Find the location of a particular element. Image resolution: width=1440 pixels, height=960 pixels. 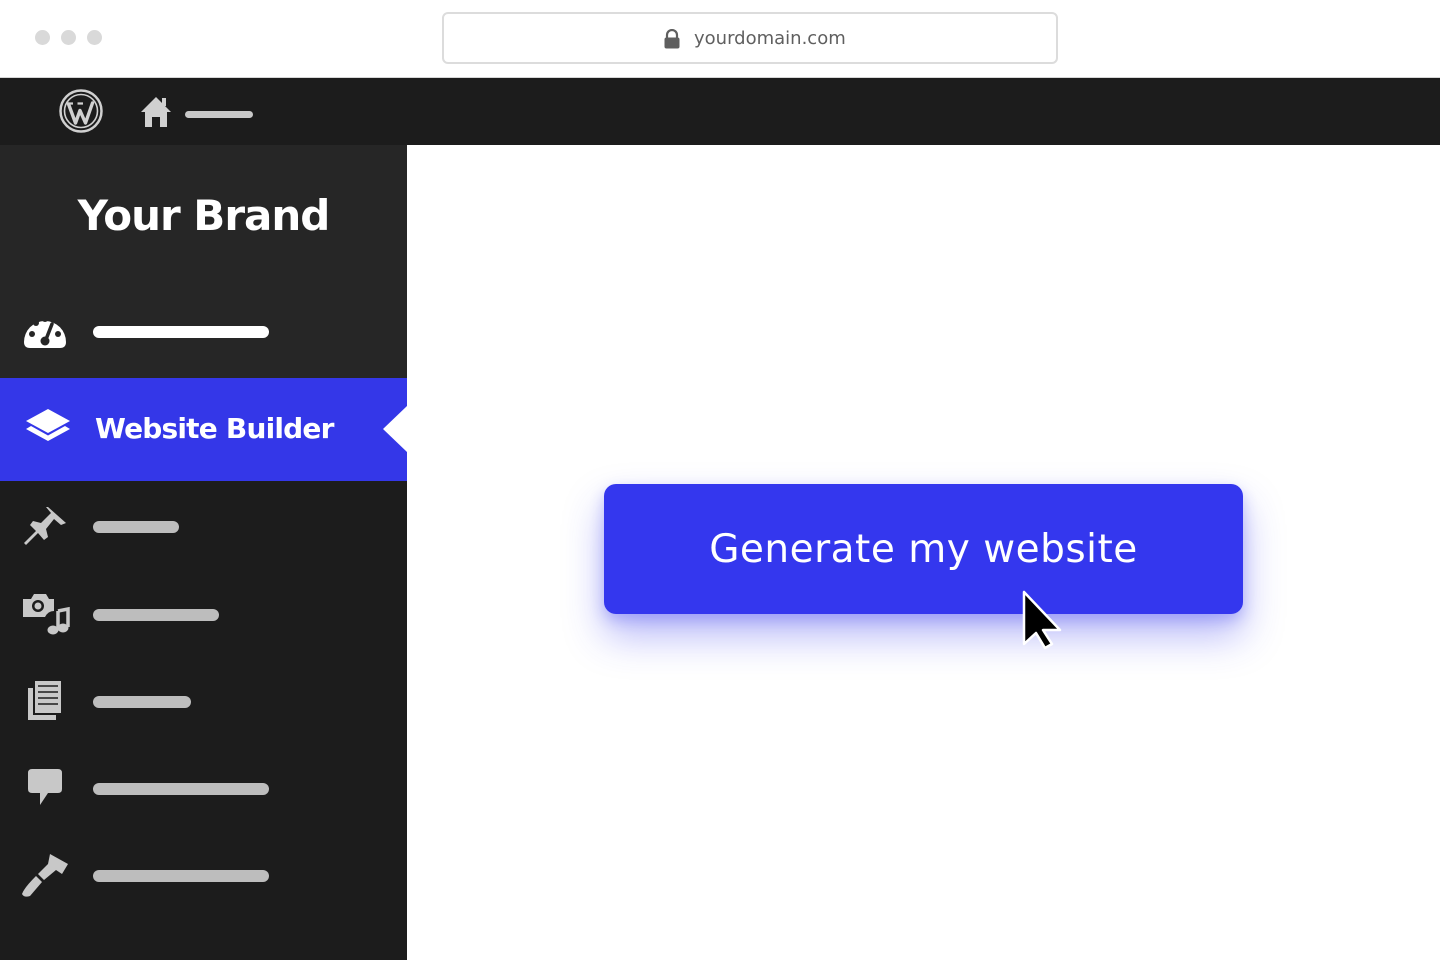

sidebar-item-comments is located at coordinates (203, 787).